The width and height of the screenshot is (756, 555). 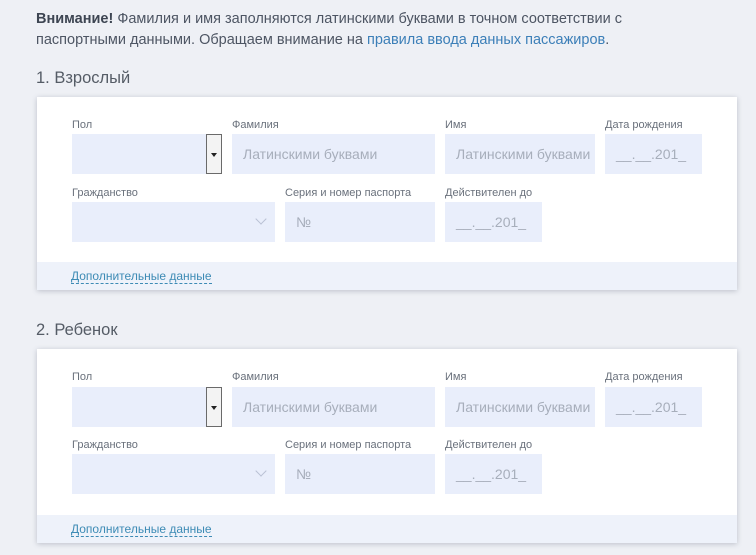 I want to click on passenger-rules-link: правила ввода данных пассажиров, so click(x=486, y=40).